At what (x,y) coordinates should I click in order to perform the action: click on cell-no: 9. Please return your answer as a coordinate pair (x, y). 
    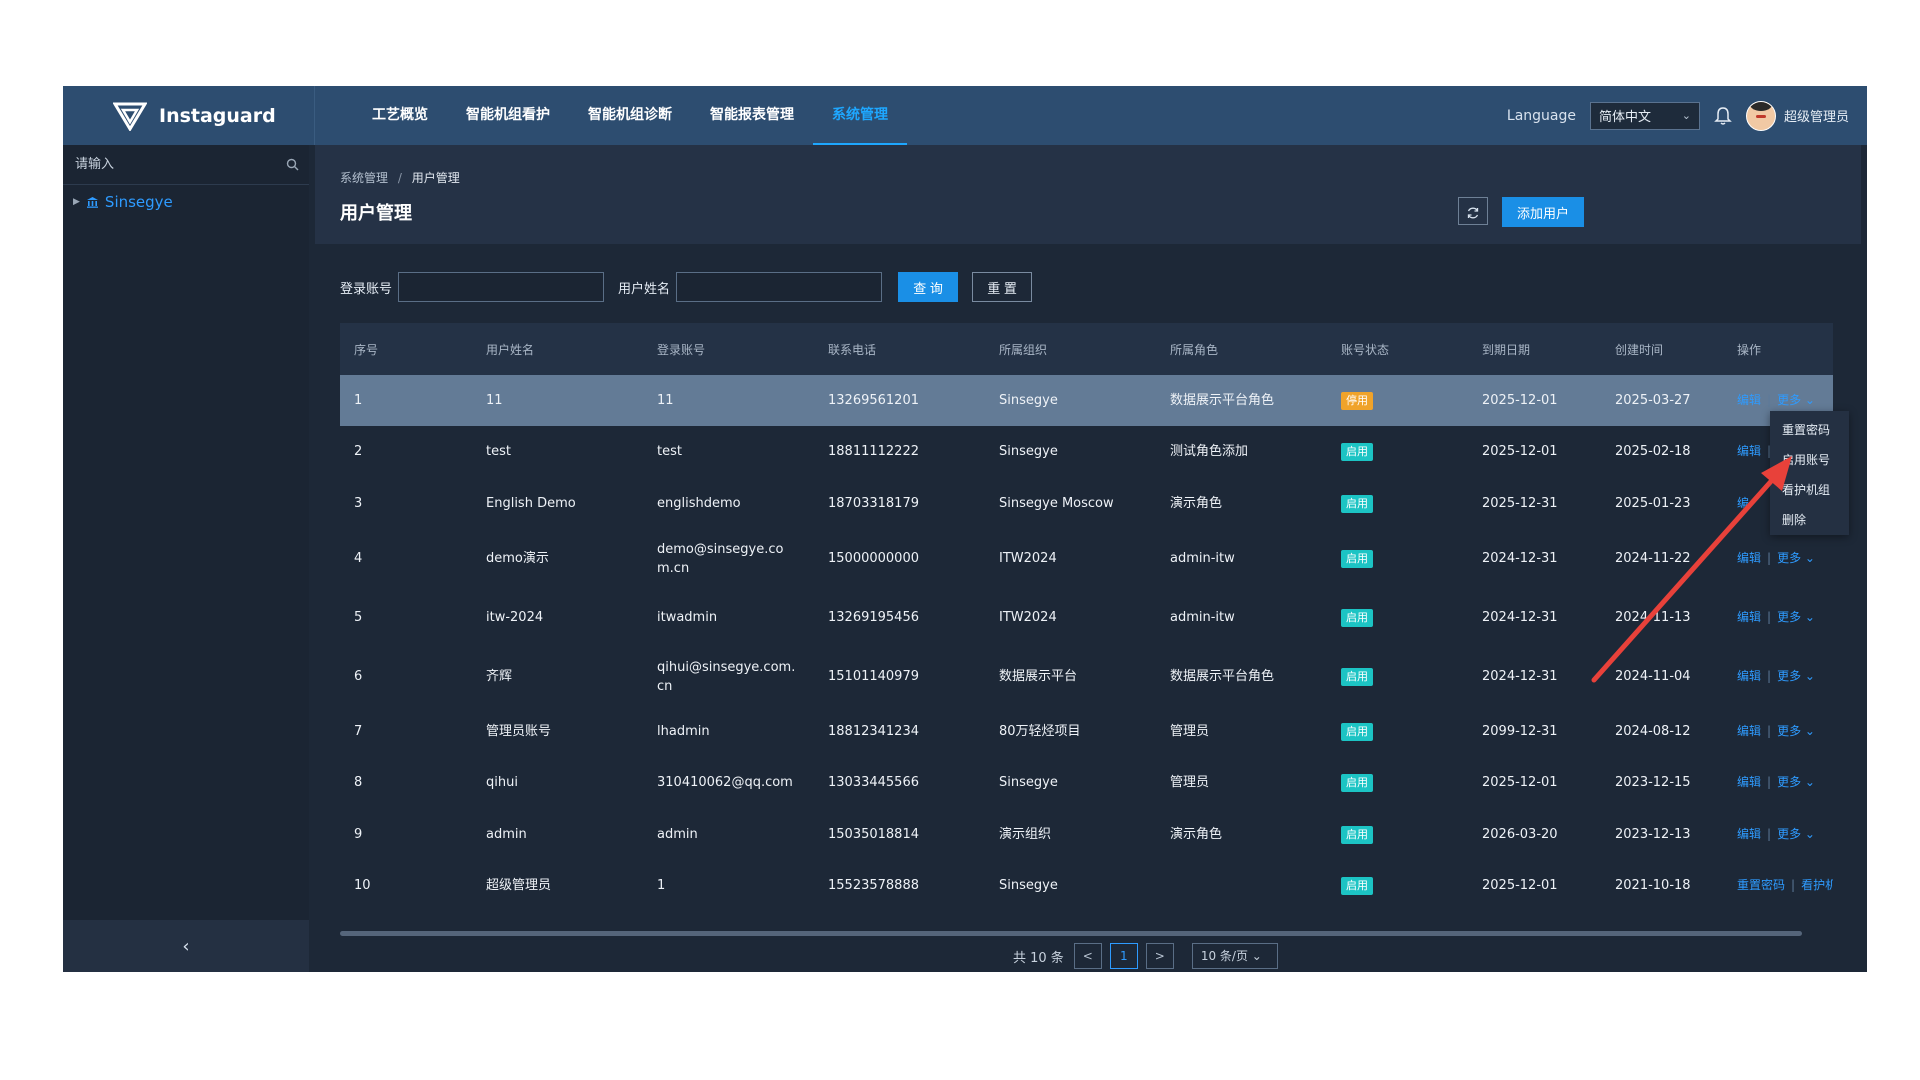
    Looking at the image, I should click on (406, 834).